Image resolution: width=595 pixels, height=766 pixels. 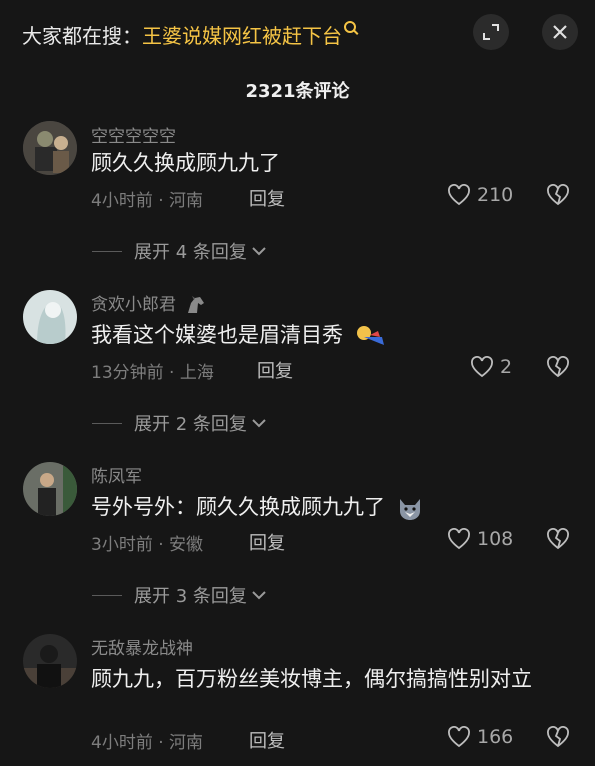 I want to click on fullscreen-button, so click(x=491, y=32).